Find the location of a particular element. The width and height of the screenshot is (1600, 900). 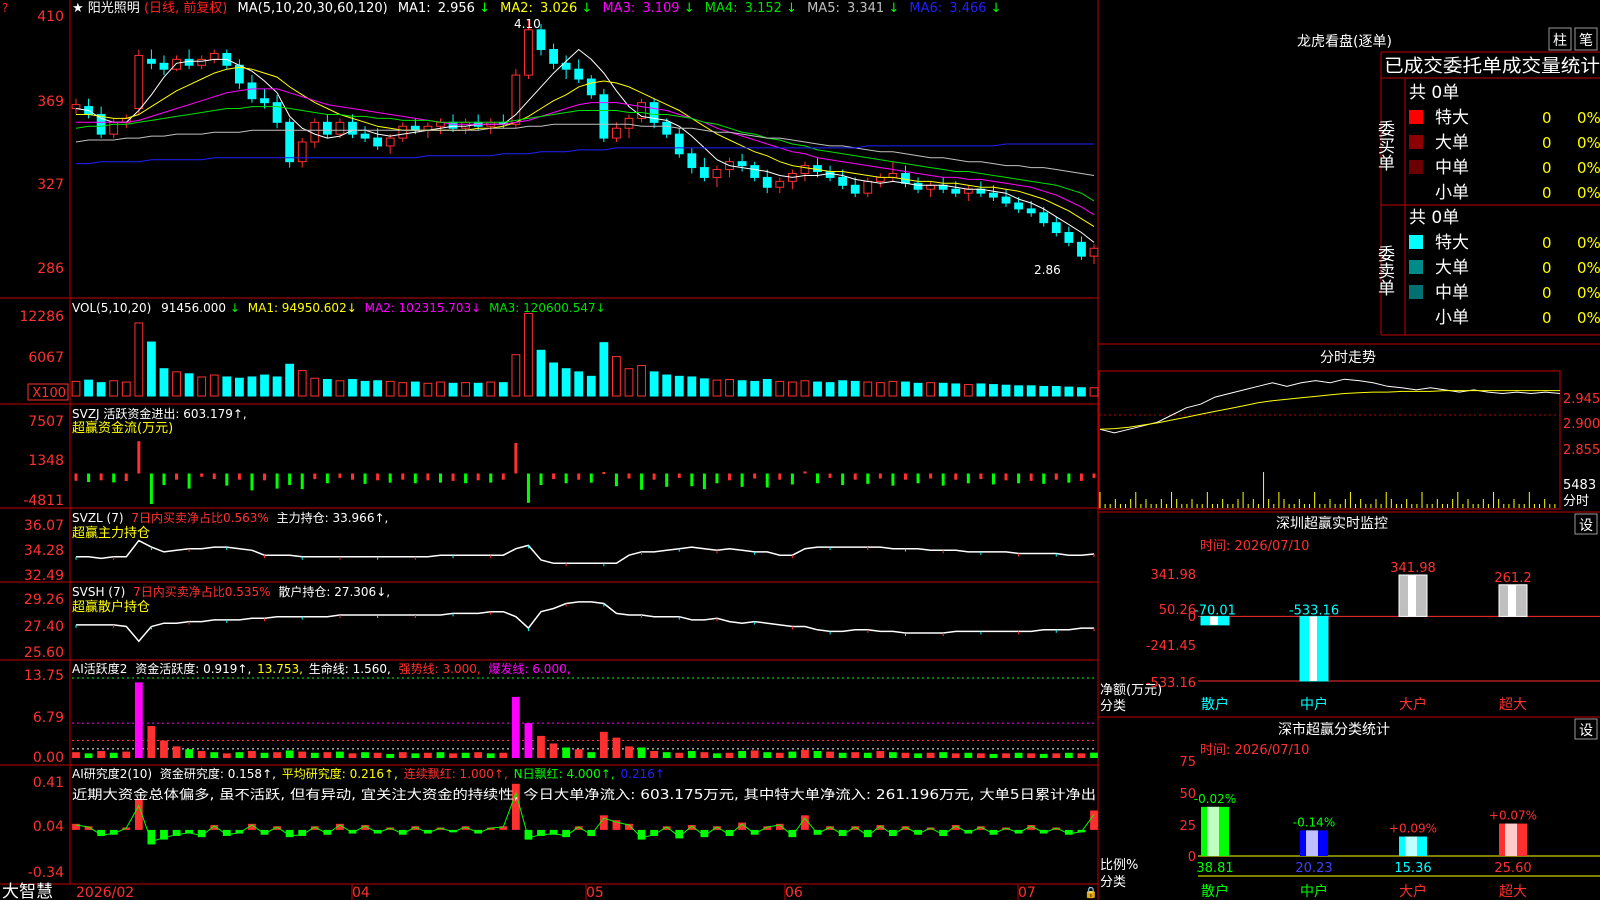

svzl-axis: 36.07 34.28 32.49 is located at coordinates (44, 551).